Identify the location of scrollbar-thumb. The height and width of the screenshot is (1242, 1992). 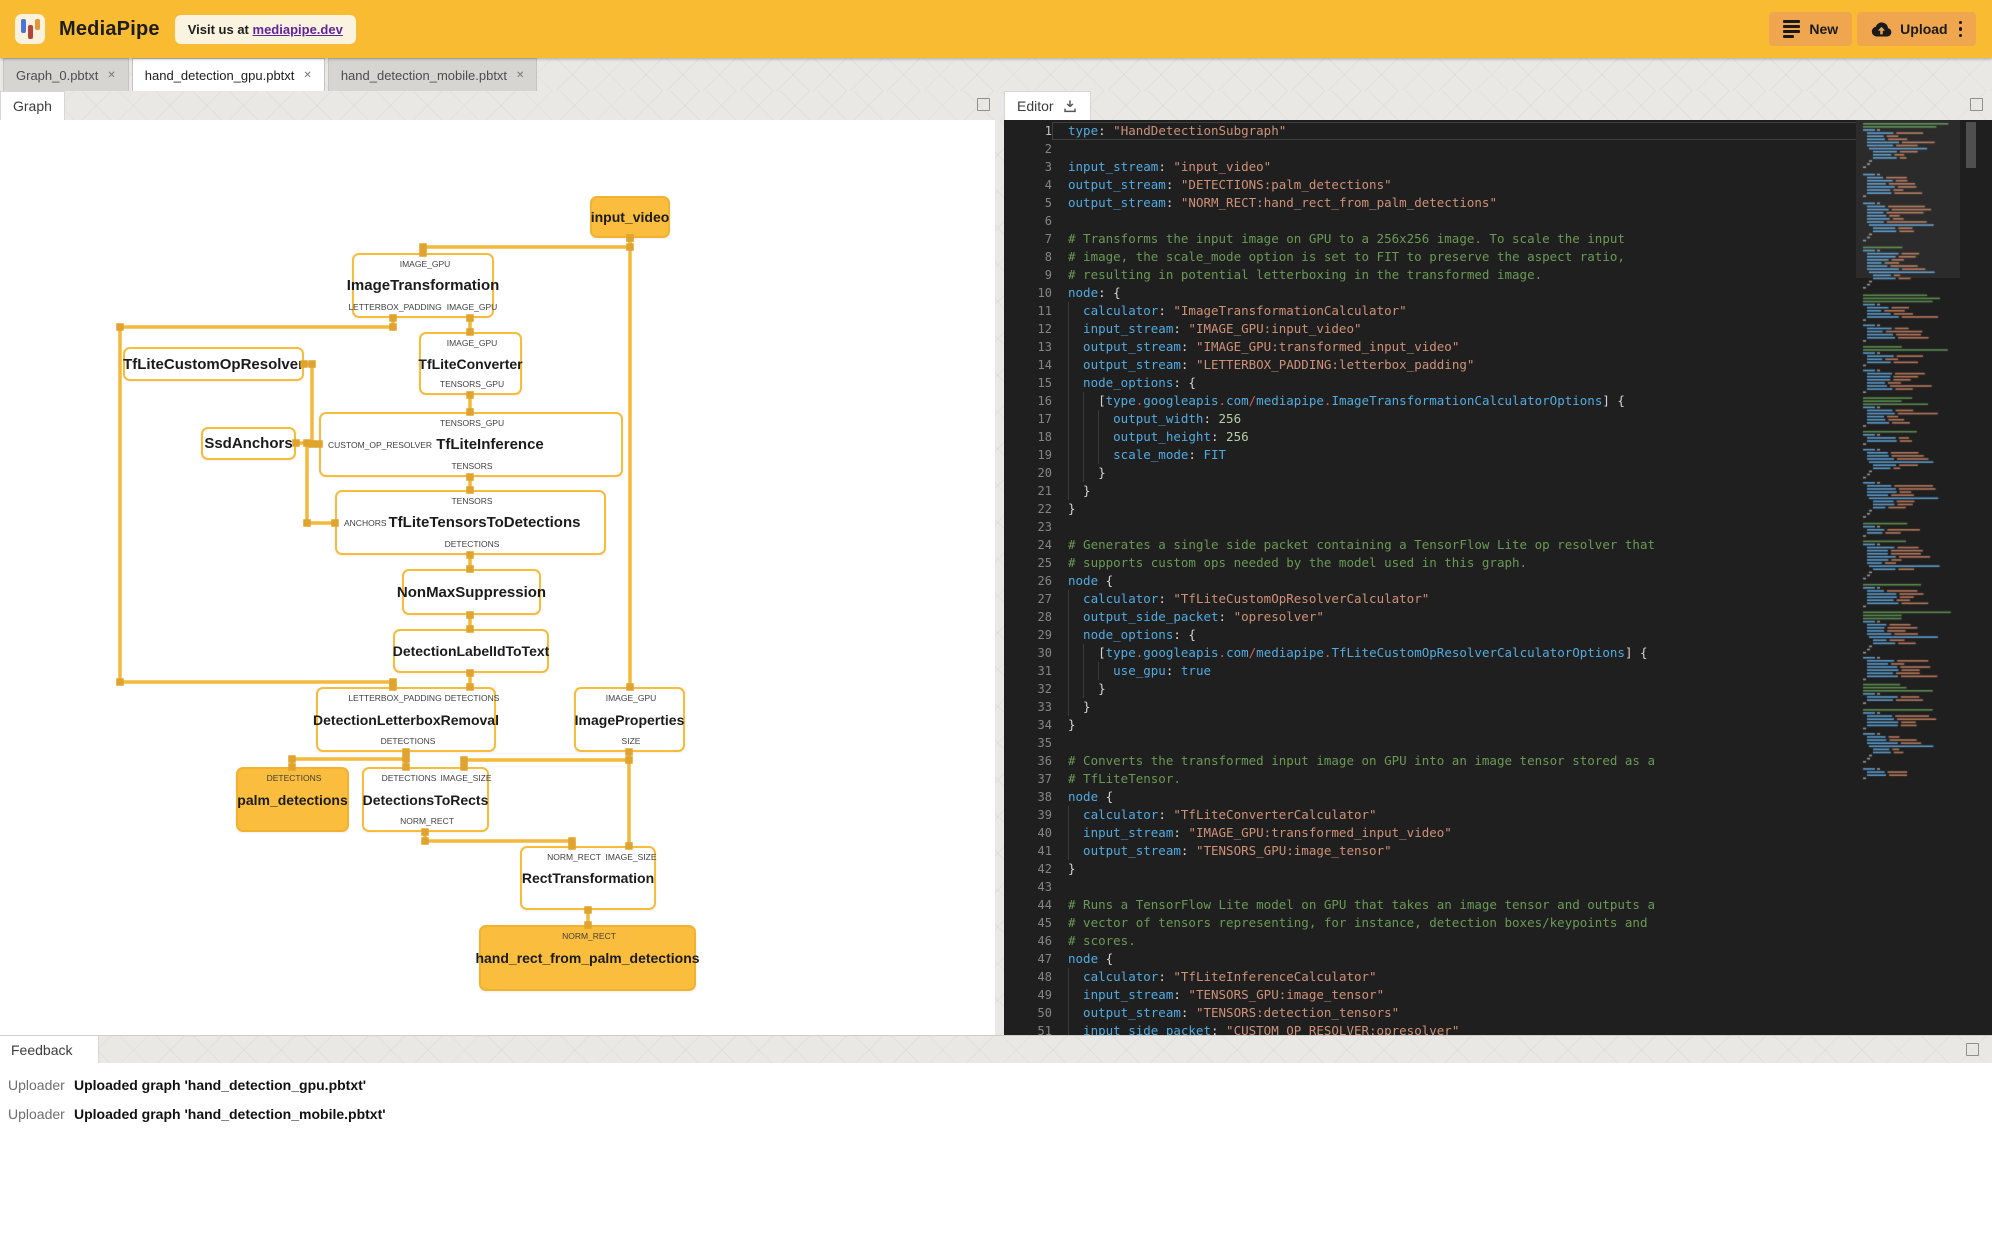
(1971, 145).